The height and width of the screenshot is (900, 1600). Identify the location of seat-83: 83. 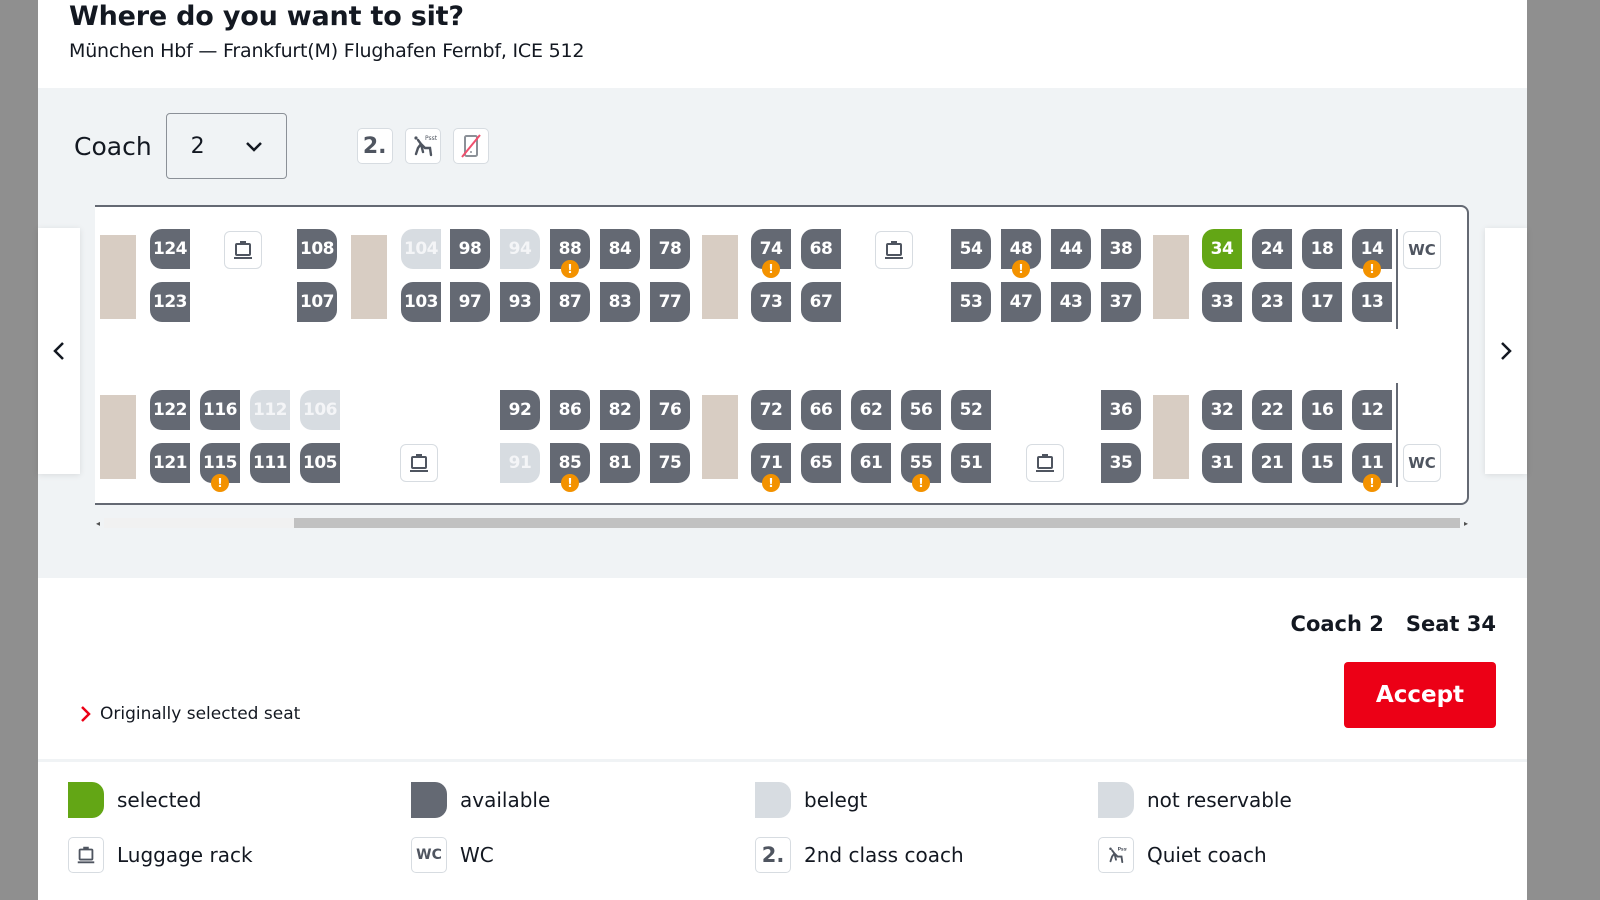
(620, 302).